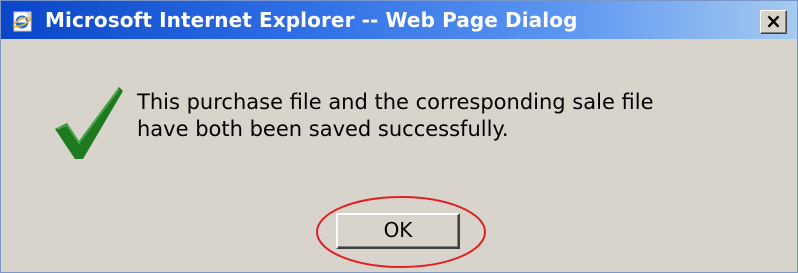 The image size is (798, 273). Describe the element at coordinates (89, 123) in the screenshot. I see `checkmark-icon` at that location.